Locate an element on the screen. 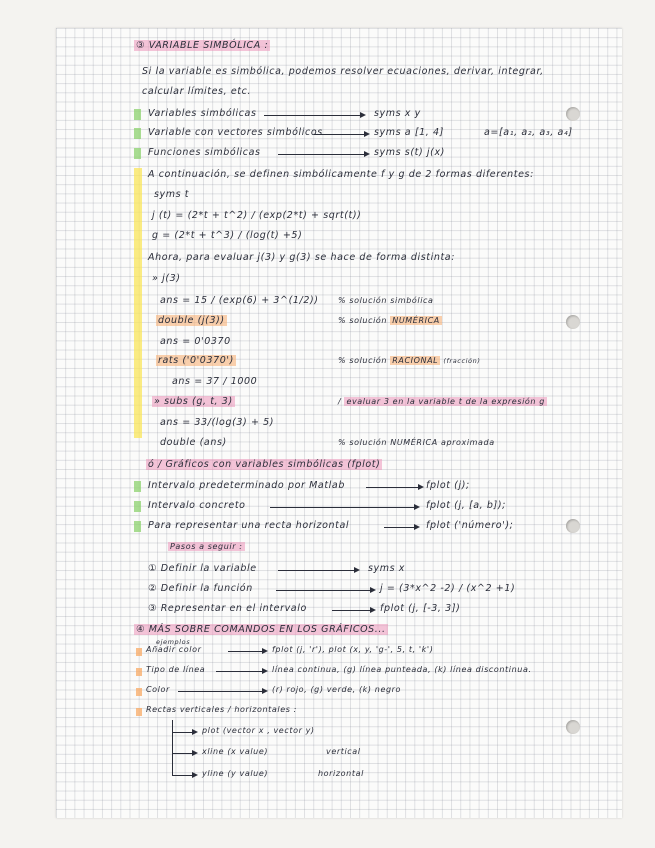 The height and width of the screenshot is (848, 655). paso-right: j = (3*x^2 -2) / (x^2 +1) is located at coordinates (448, 588).